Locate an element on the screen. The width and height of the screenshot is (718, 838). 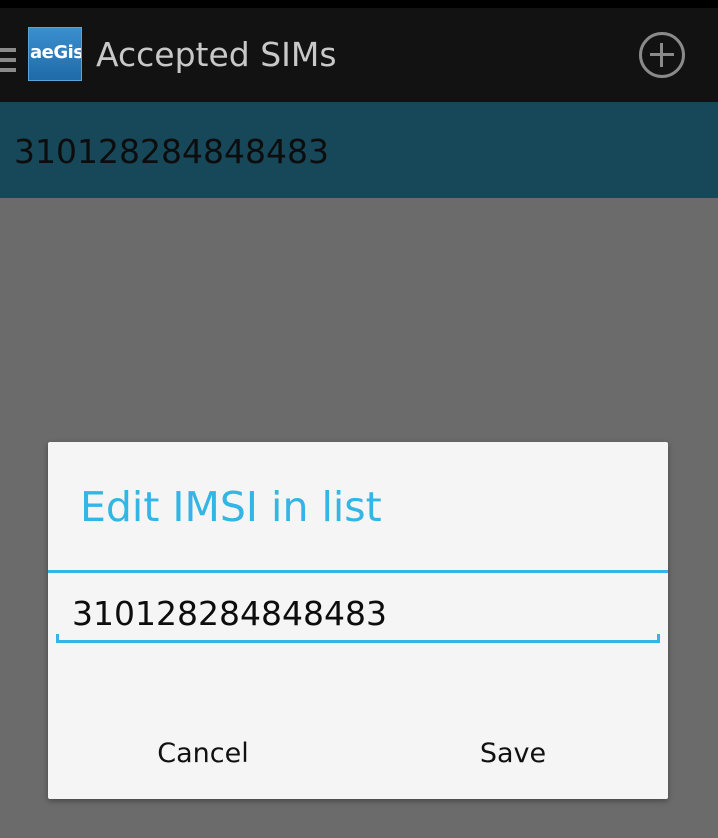
list-item-label: 310128284848483 is located at coordinates (171, 151).